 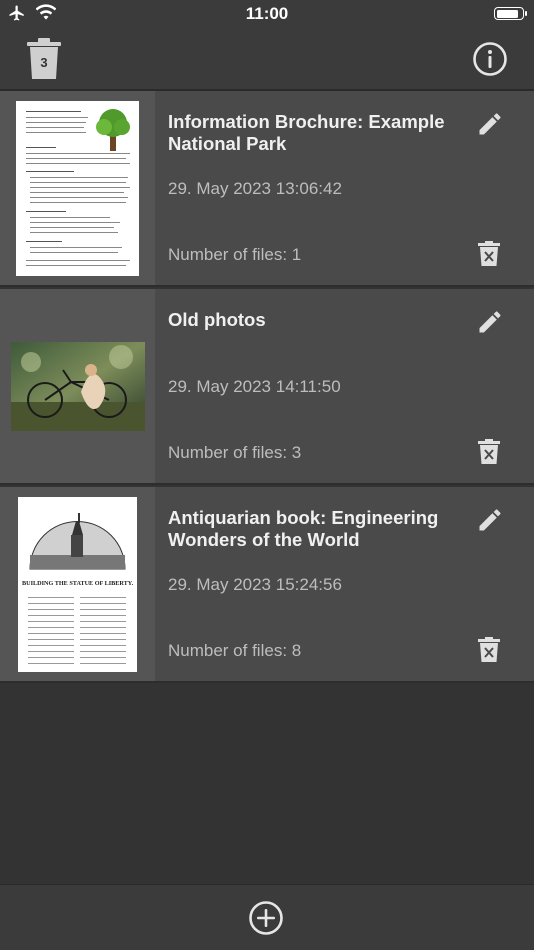 I want to click on document-date: 29. May 2023 14:11:50, so click(x=254, y=386).